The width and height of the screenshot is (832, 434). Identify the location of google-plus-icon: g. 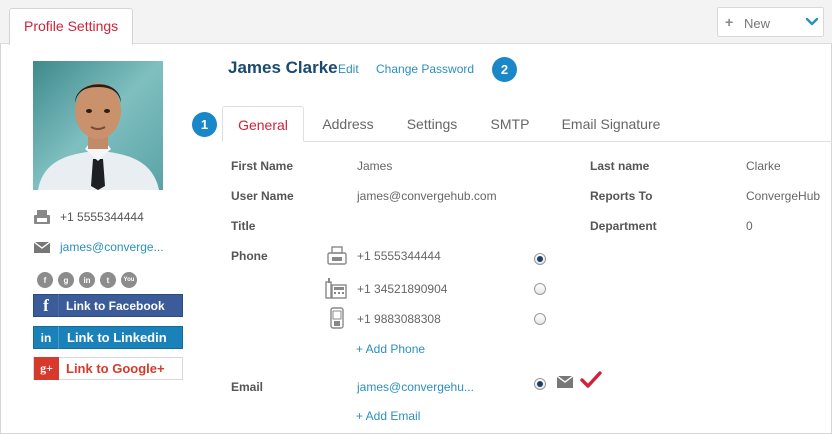
(66, 280).